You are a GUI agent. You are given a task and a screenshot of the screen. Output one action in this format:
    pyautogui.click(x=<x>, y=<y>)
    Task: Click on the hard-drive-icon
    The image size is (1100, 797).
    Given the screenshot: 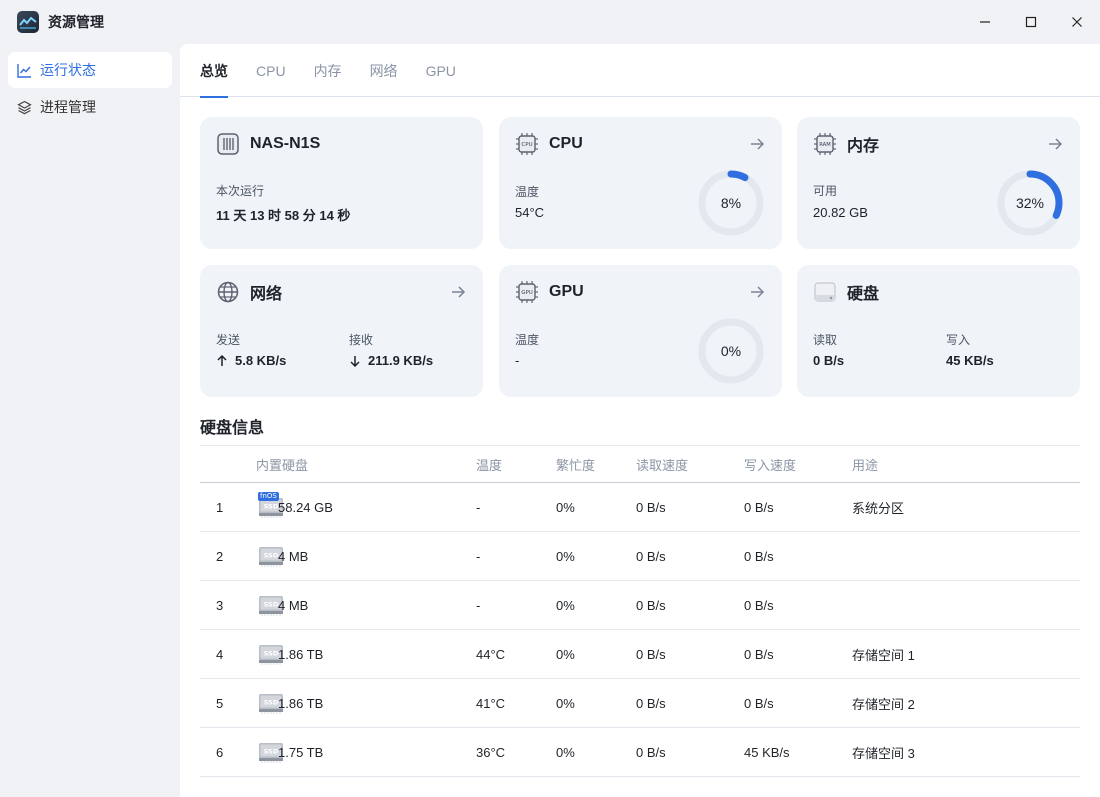 What is the action you would take?
    pyautogui.click(x=825, y=292)
    